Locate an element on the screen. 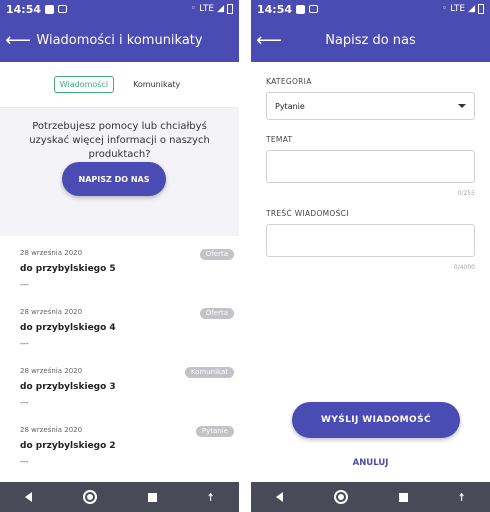 This screenshot has height=512, width=490. category-badge: Pytanie is located at coordinates (214, 431).